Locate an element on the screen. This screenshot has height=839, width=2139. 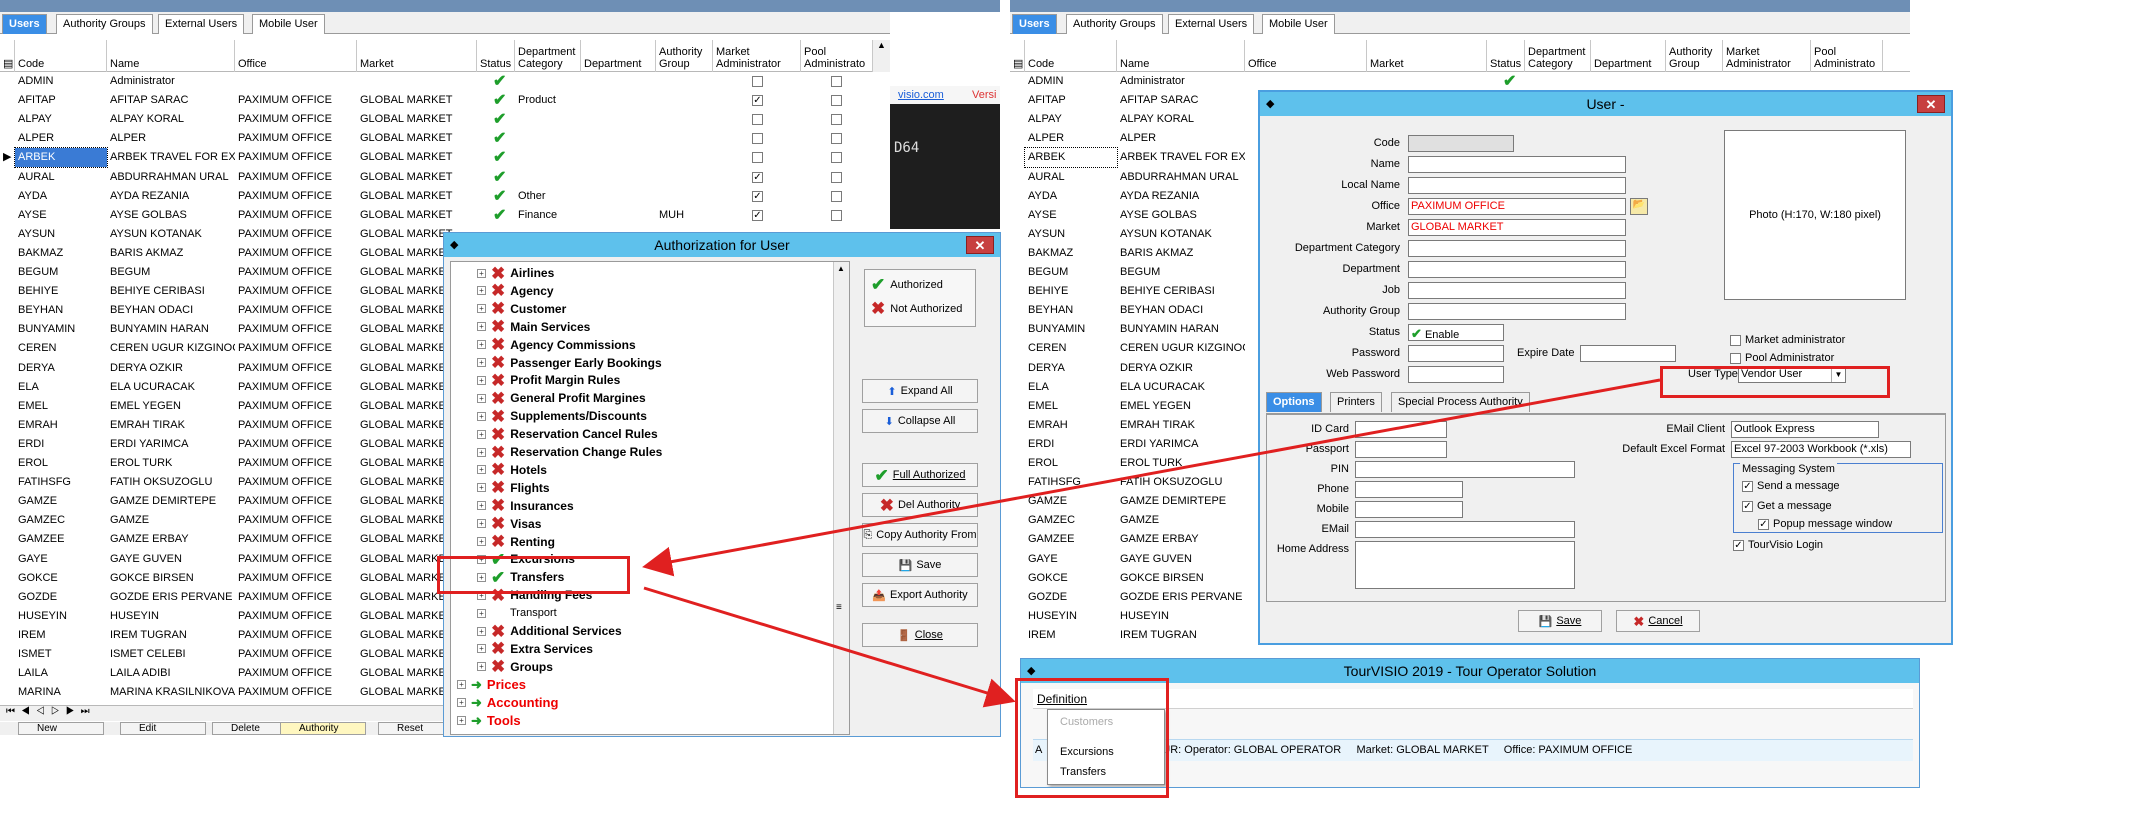
market-admin-checkbox: Market administrator is located at coordinates (1787, 340).